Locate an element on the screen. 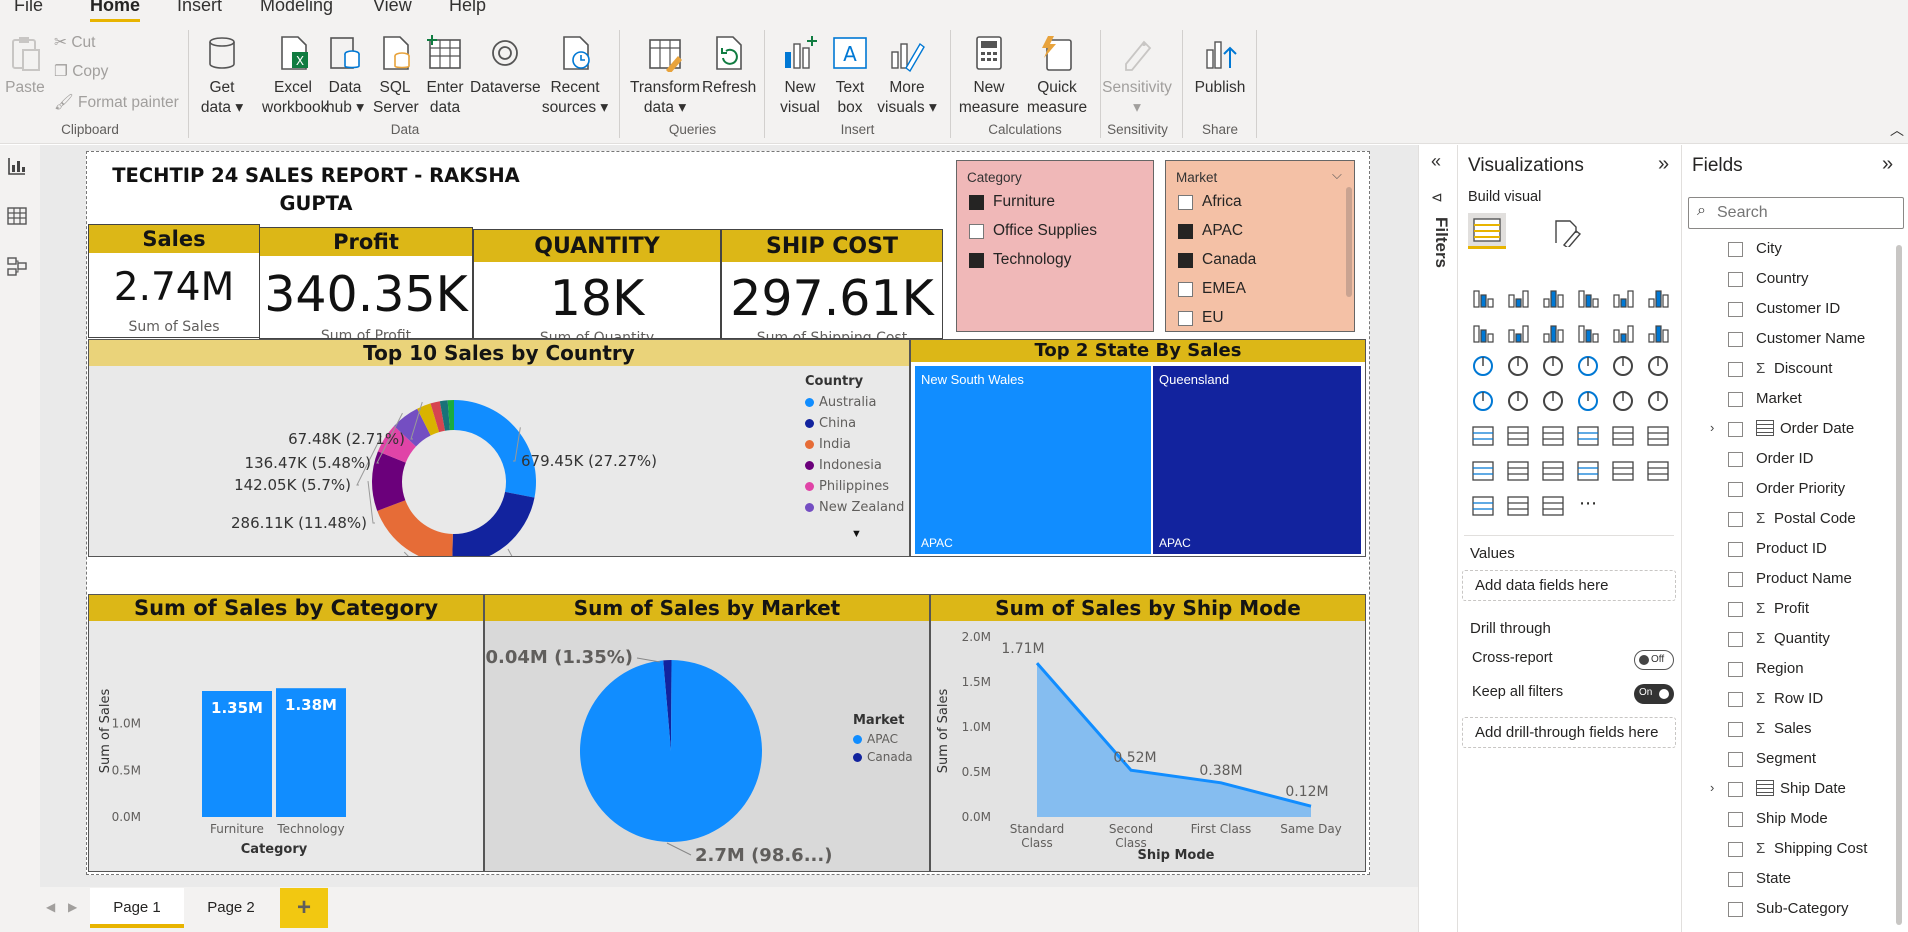 This screenshot has width=1908, height=932. quick-measure-button: Quick measure is located at coordinates (1057, 76).